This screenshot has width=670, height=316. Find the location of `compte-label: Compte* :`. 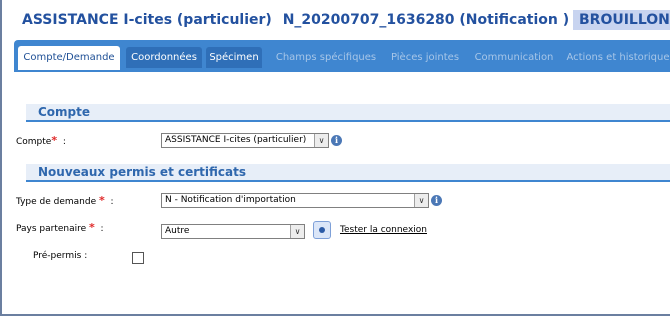

compte-label: Compte* : is located at coordinates (41, 140).